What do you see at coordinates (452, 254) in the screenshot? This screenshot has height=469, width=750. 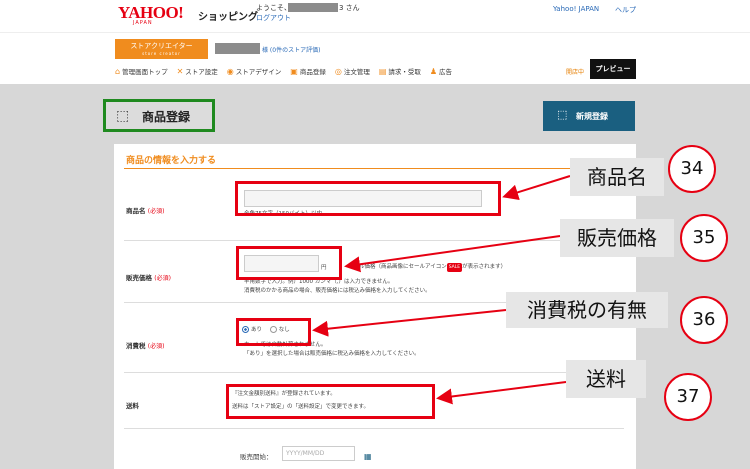 I see `arrow-price` at bounding box center [452, 254].